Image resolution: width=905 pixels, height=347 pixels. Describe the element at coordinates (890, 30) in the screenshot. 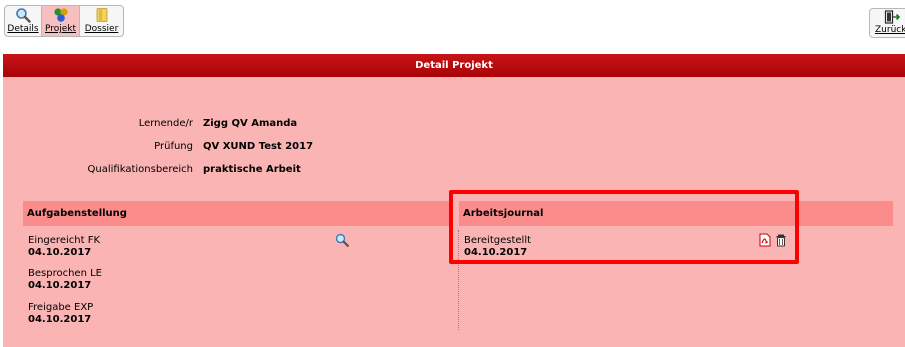

I see `back-label: Zurück` at that location.